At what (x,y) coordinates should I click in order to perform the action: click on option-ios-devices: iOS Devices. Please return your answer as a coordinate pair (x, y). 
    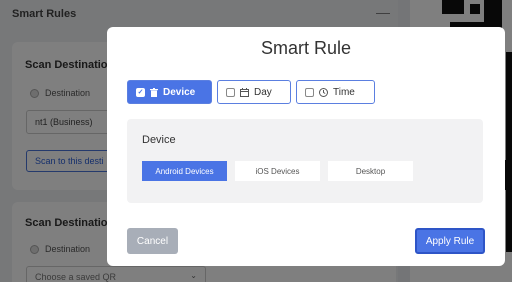
    Looking at the image, I should click on (277, 171).